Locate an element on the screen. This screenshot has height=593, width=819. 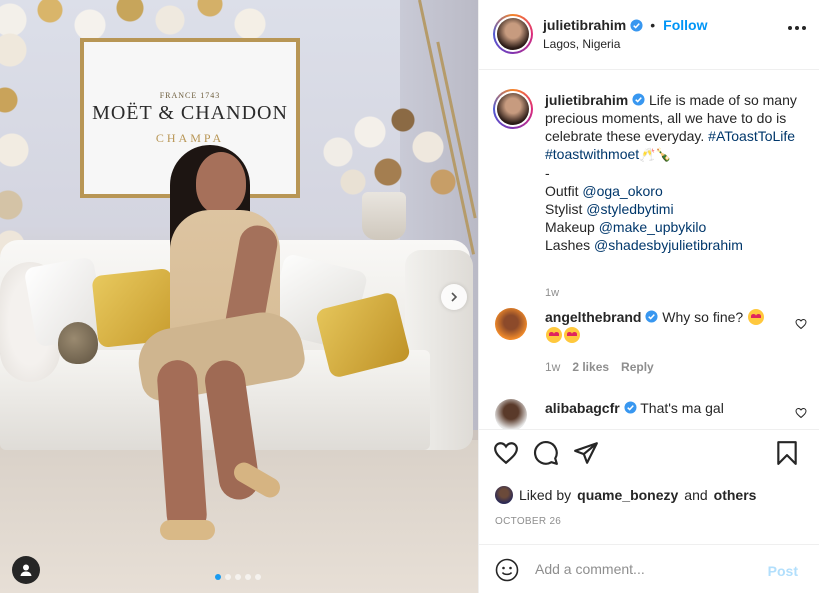
post-date: OCTOBER 26 is located at coordinates (528, 521).